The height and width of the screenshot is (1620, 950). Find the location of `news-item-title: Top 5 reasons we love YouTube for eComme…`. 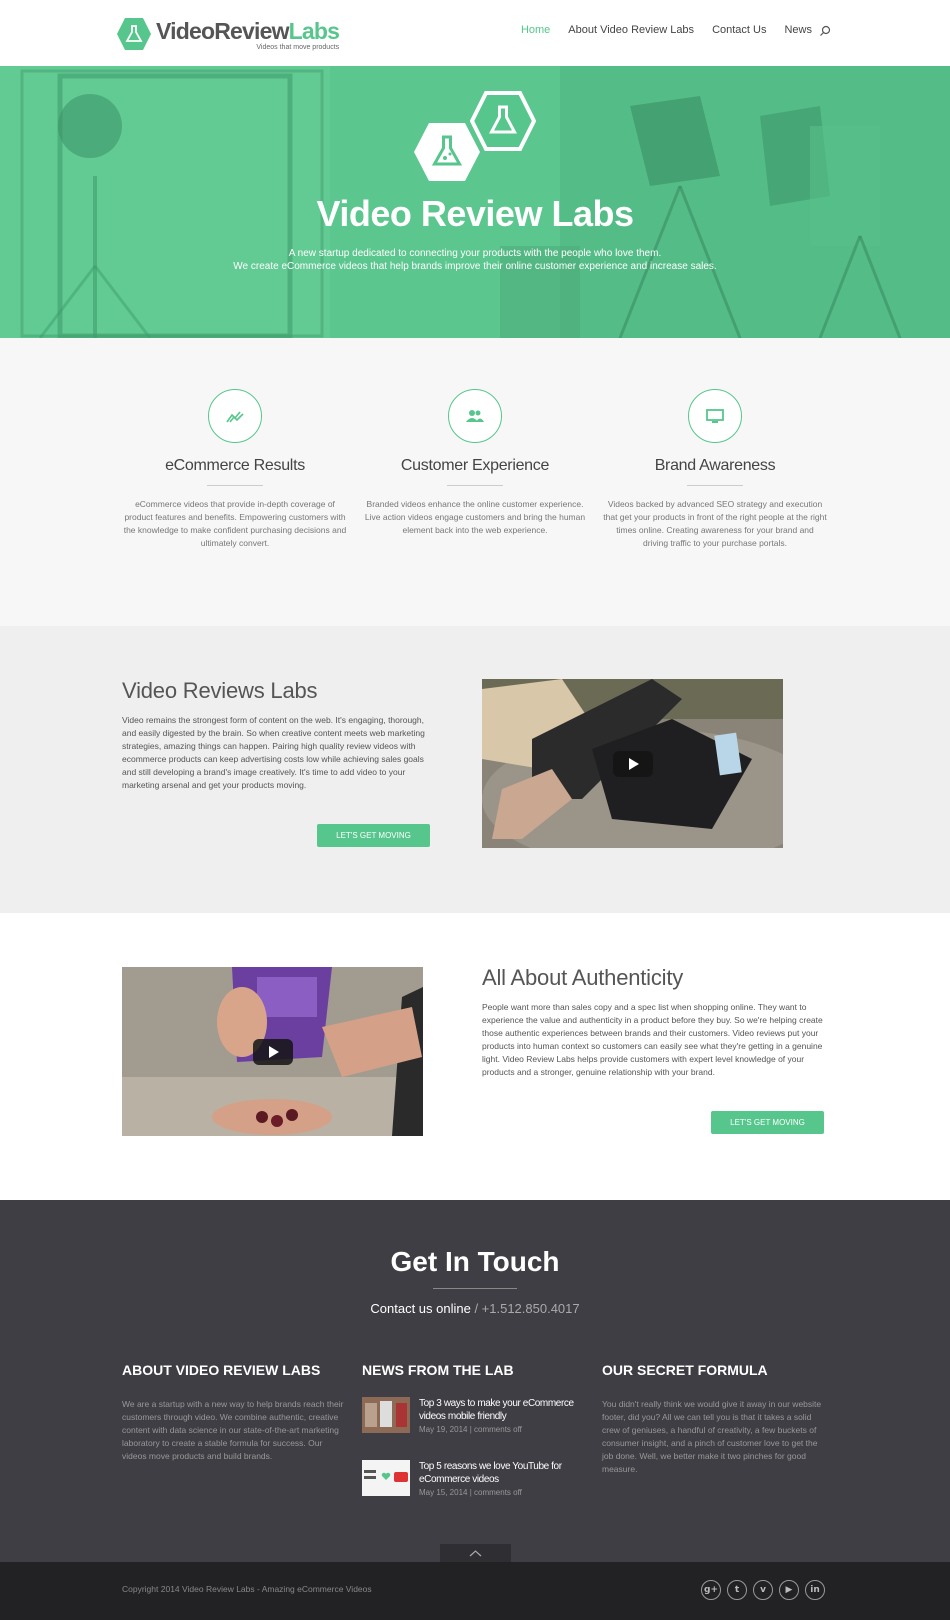

news-item-title: Top 5 reasons we love YouTube for eComme… is located at coordinates (504, 1473).